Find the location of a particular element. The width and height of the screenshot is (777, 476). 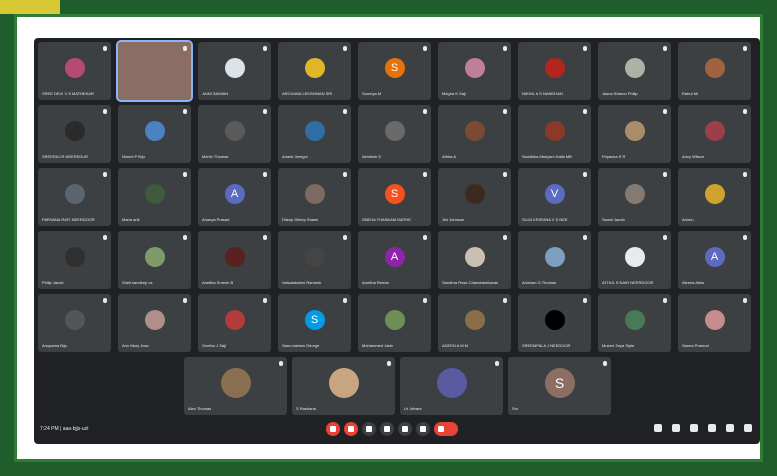

participant-tile: Aneitha Suresh B is located at coordinates (234, 260).